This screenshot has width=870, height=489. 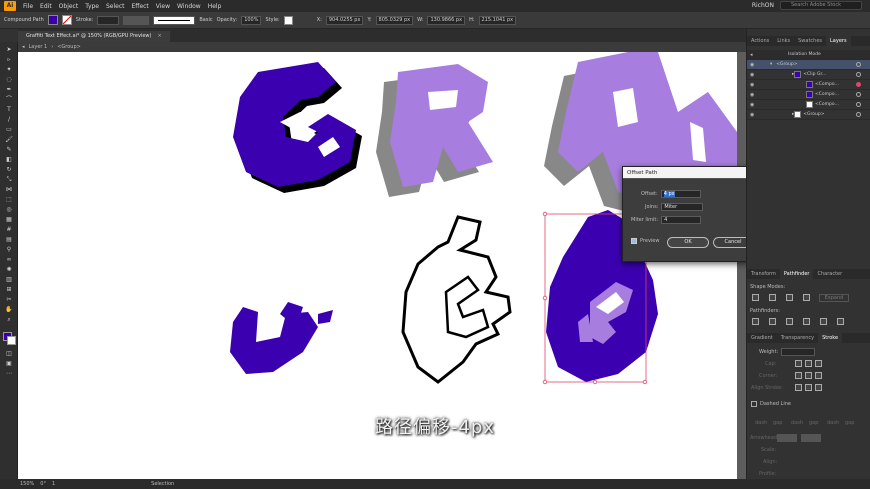 What do you see at coordinates (53, 484) in the screenshot?
I see `artboard-number: 1` at bounding box center [53, 484].